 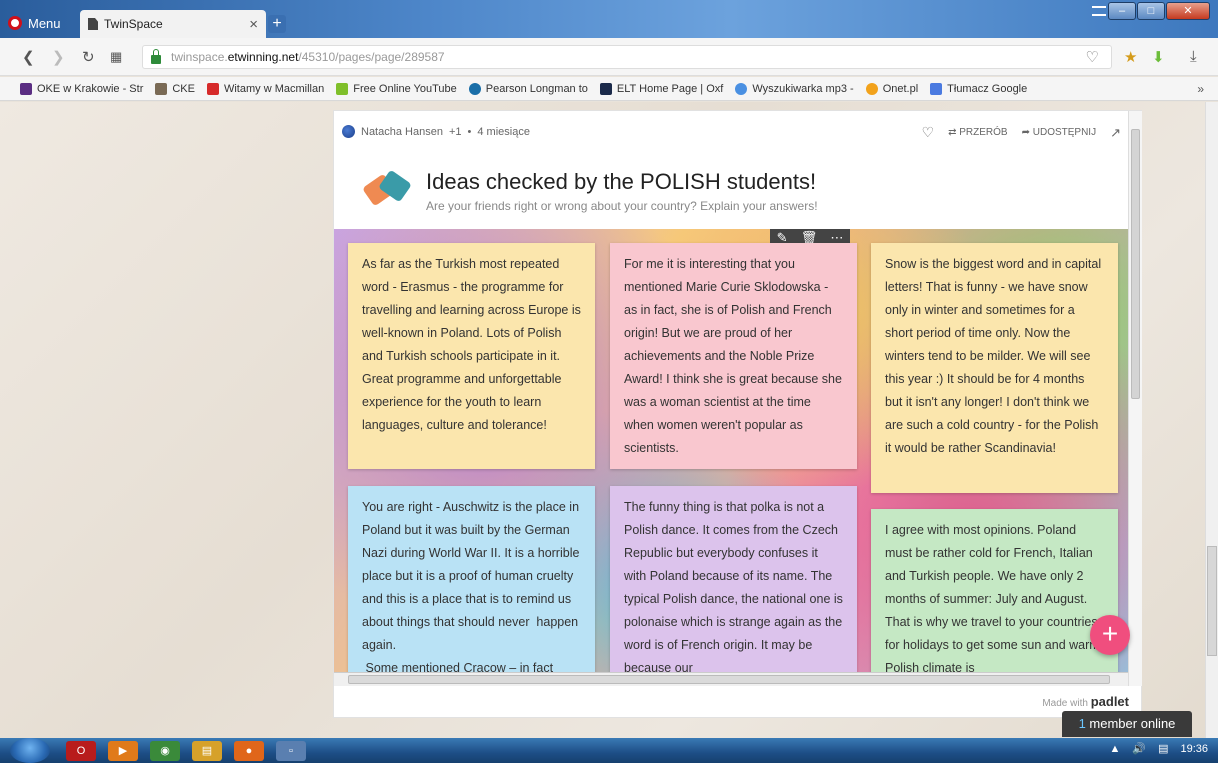 I want to click on title-bar: Menu TwinSpace × + – □ ✕, so click(x=609, y=19).